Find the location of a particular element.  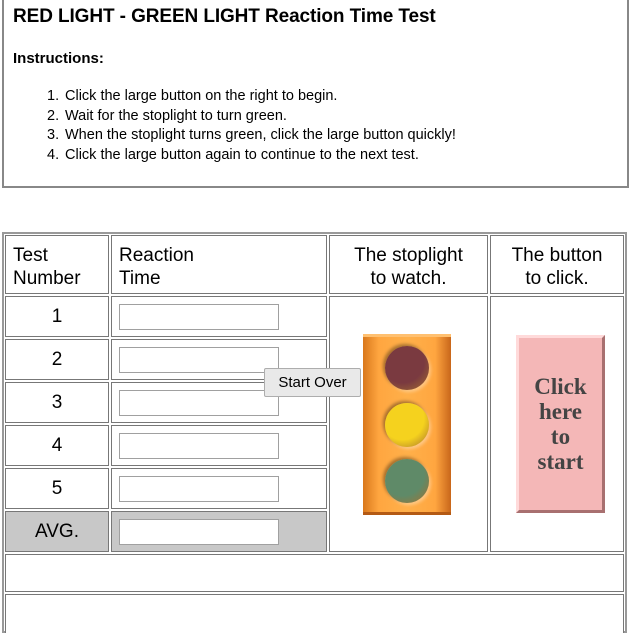

test-number-3: 3 is located at coordinates (57, 402).